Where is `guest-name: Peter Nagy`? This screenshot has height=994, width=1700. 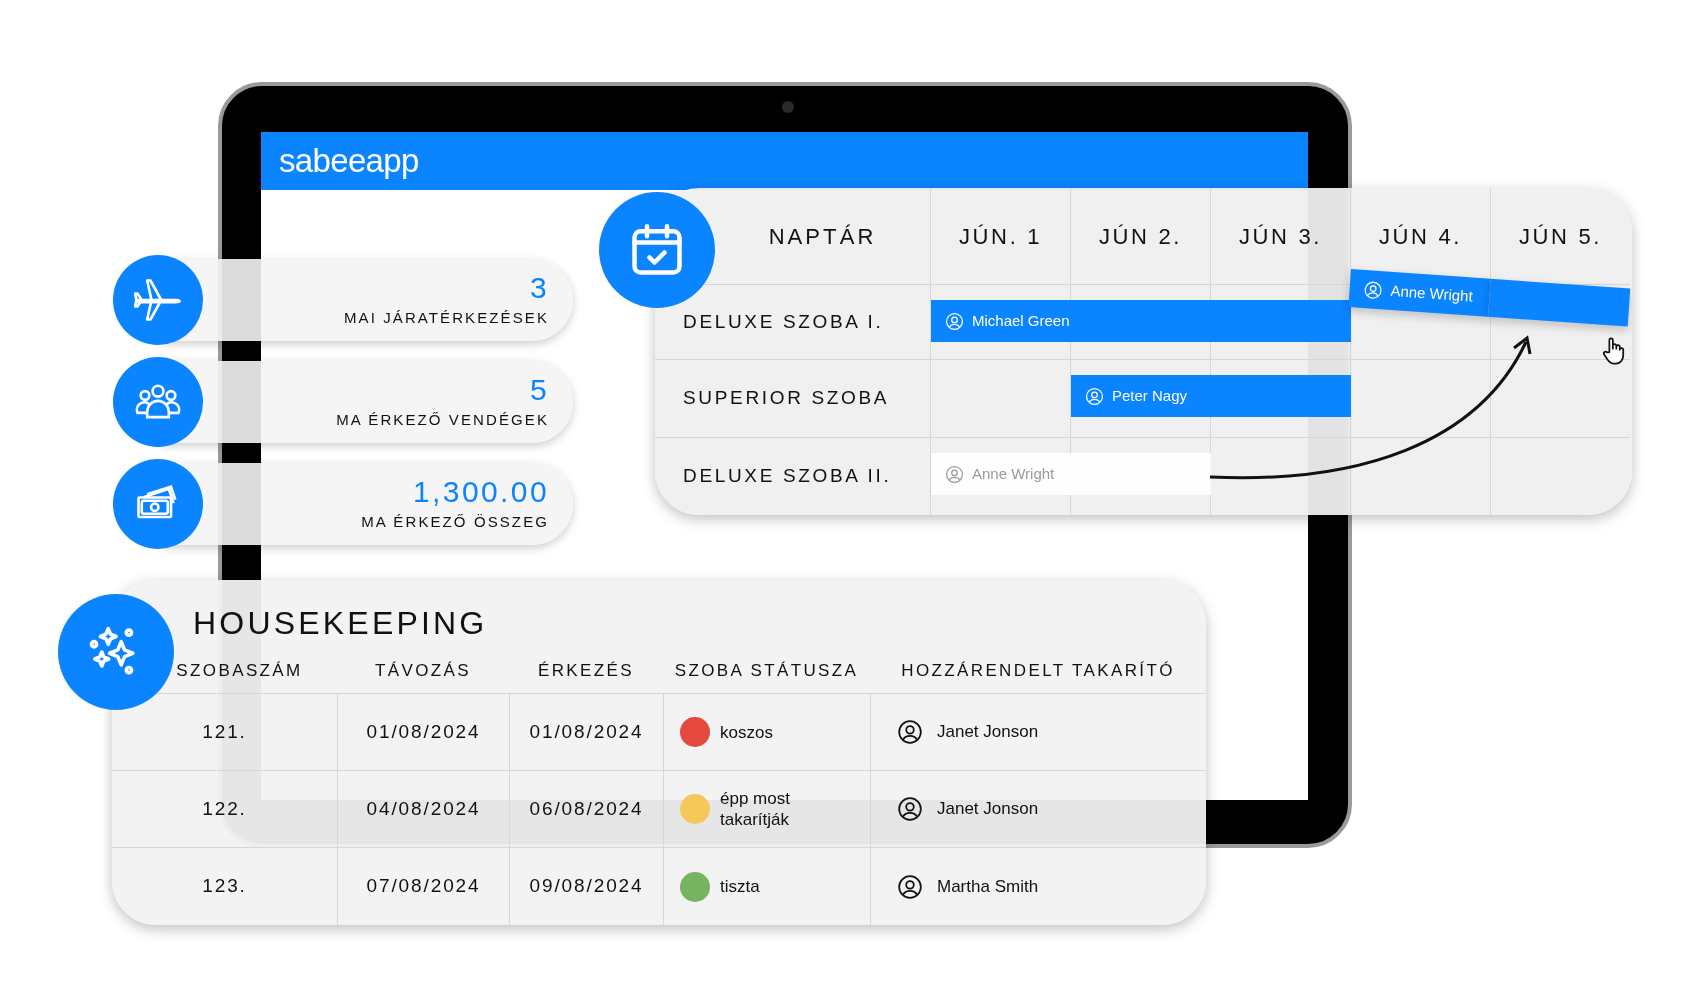
guest-name: Peter Nagy is located at coordinates (1150, 395).